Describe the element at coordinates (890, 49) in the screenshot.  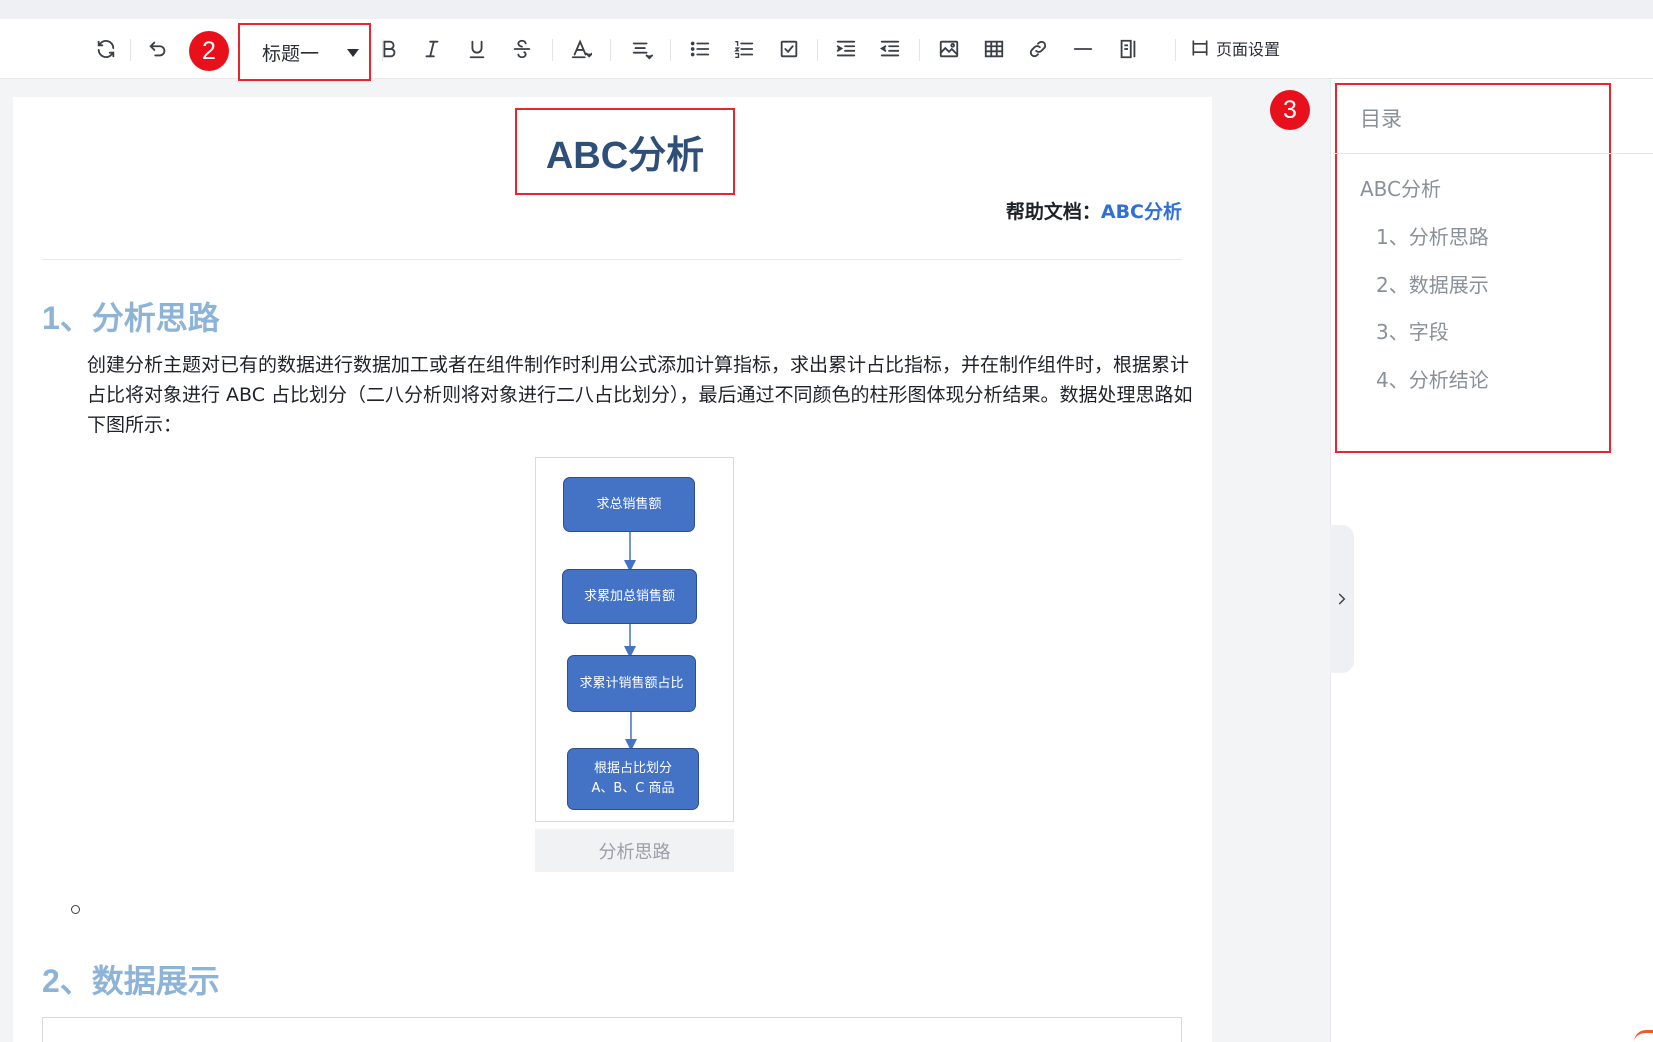
I see `outdent-icon` at that location.